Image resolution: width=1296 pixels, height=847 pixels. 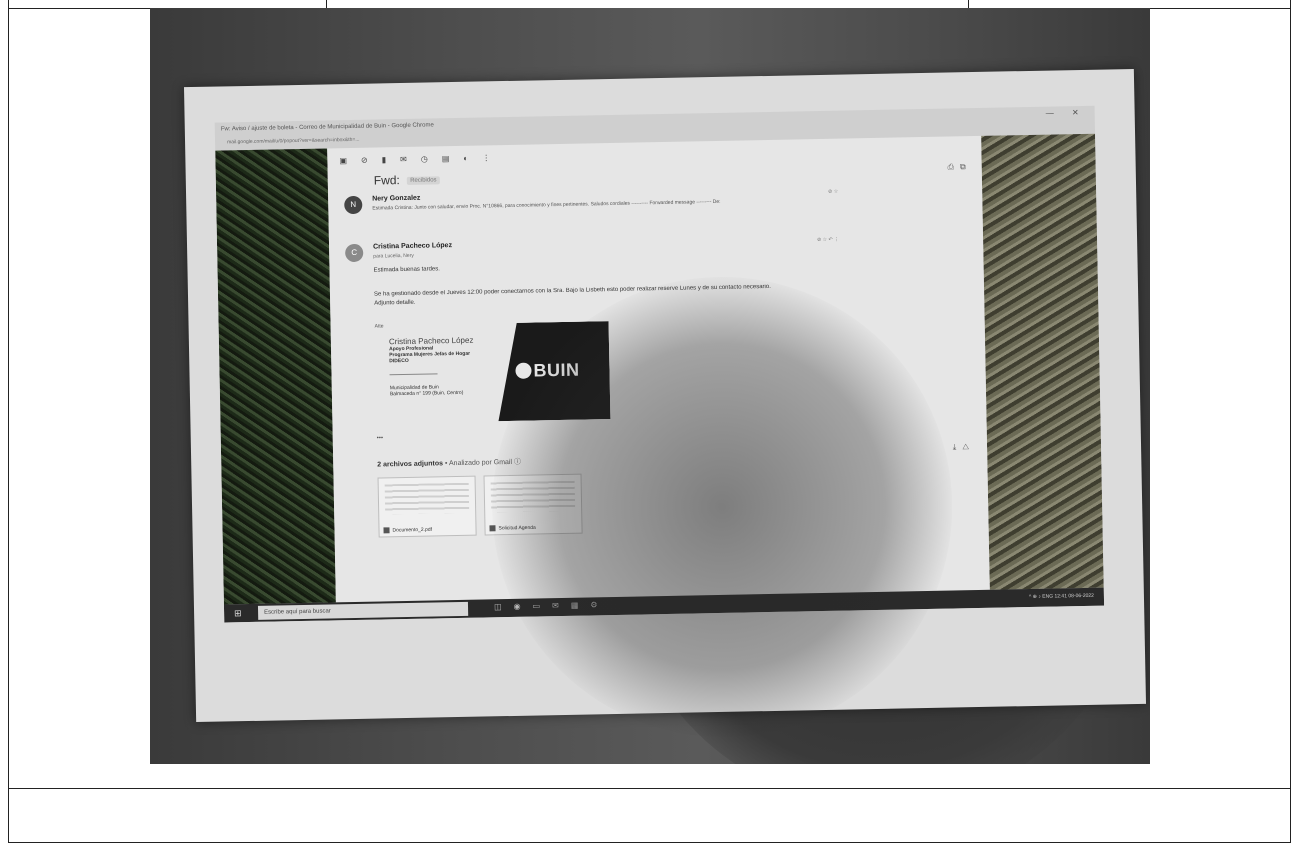 I want to click on taskbar-search: Escribe aquí para buscar, so click(x=363, y=610).